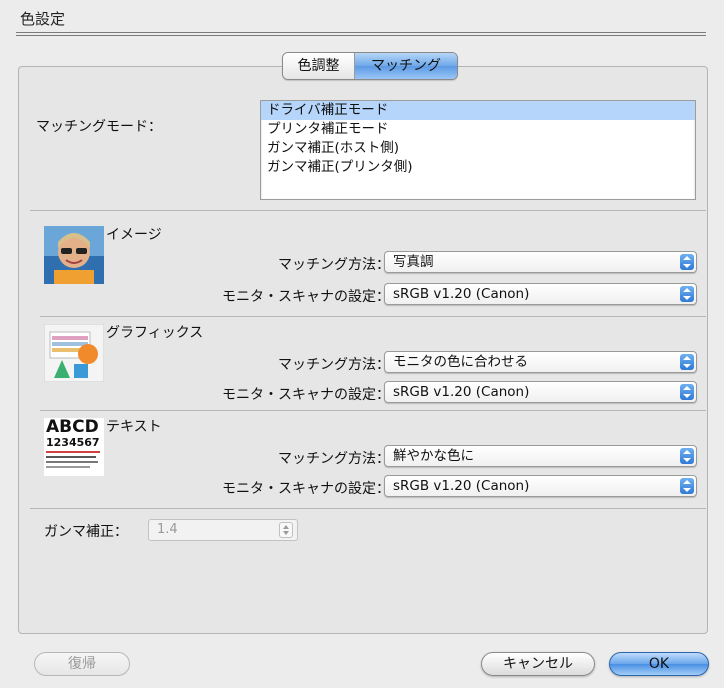 The height and width of the screenshot is (688, 724). I want to click on restore-button: 復帰, so click(82, 664).